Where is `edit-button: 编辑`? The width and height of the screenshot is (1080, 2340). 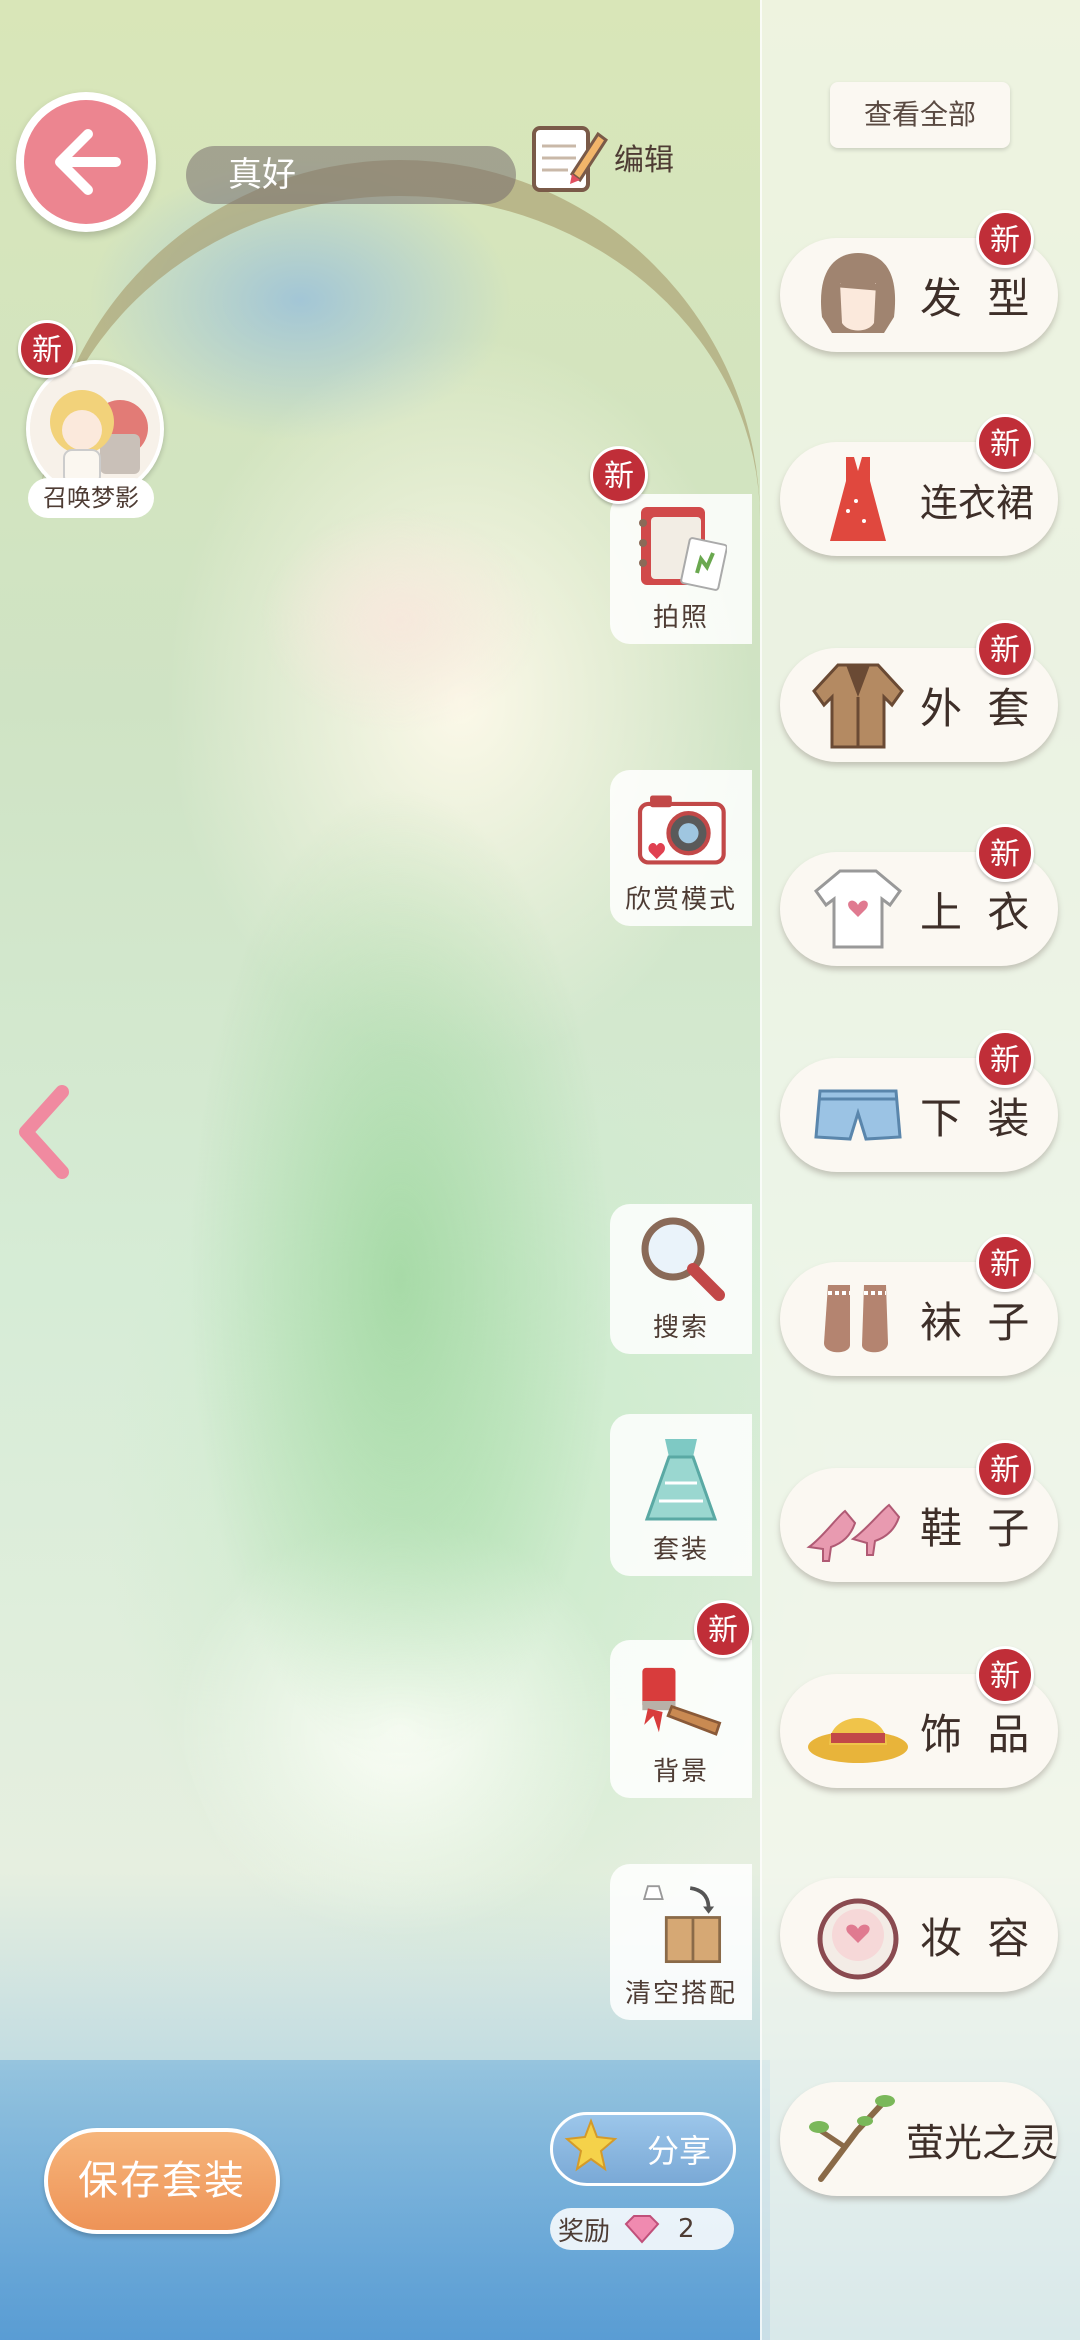 edit-button: 编辑 is located at coordinates (608, 157).